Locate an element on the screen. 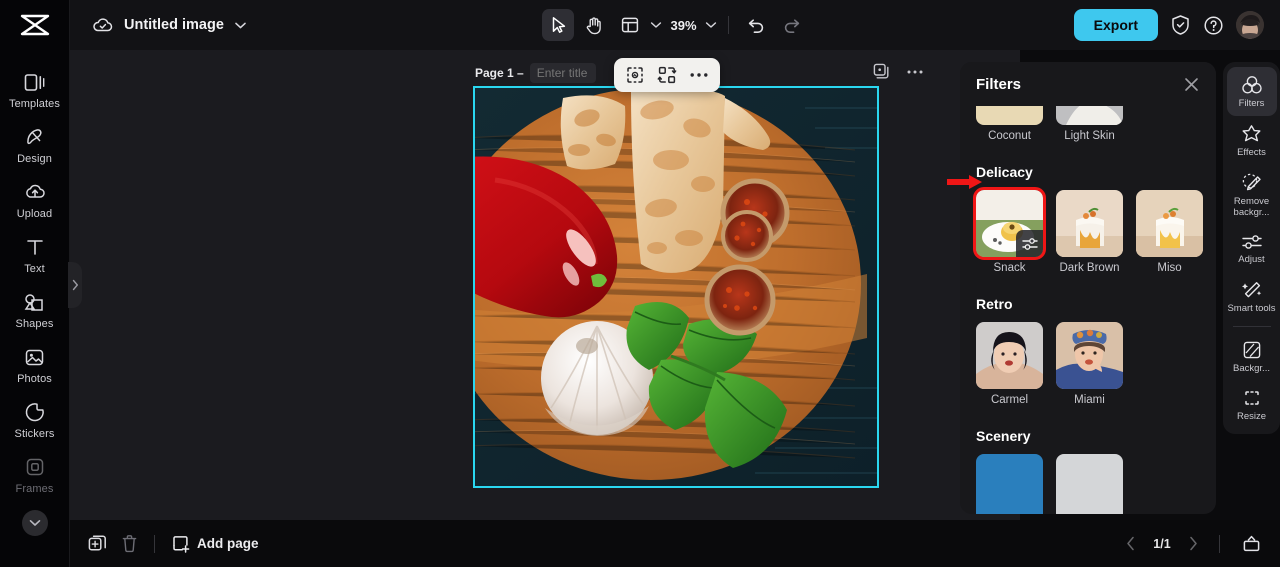  image-floating-toolbar is located at coordinates (667, 75).